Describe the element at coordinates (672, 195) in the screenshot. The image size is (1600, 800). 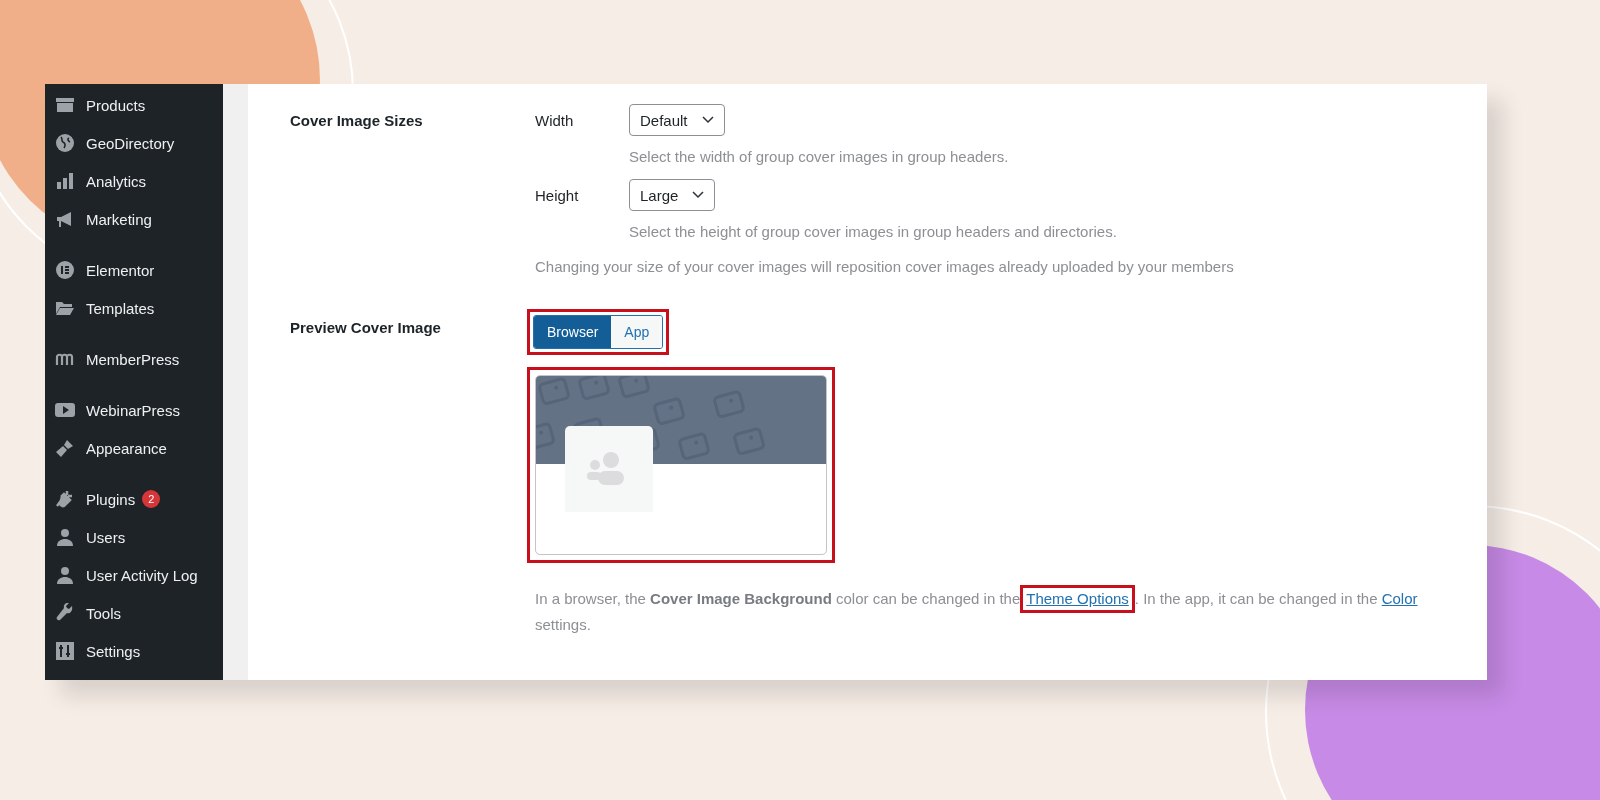
I see `dropdown: Large` at that location.